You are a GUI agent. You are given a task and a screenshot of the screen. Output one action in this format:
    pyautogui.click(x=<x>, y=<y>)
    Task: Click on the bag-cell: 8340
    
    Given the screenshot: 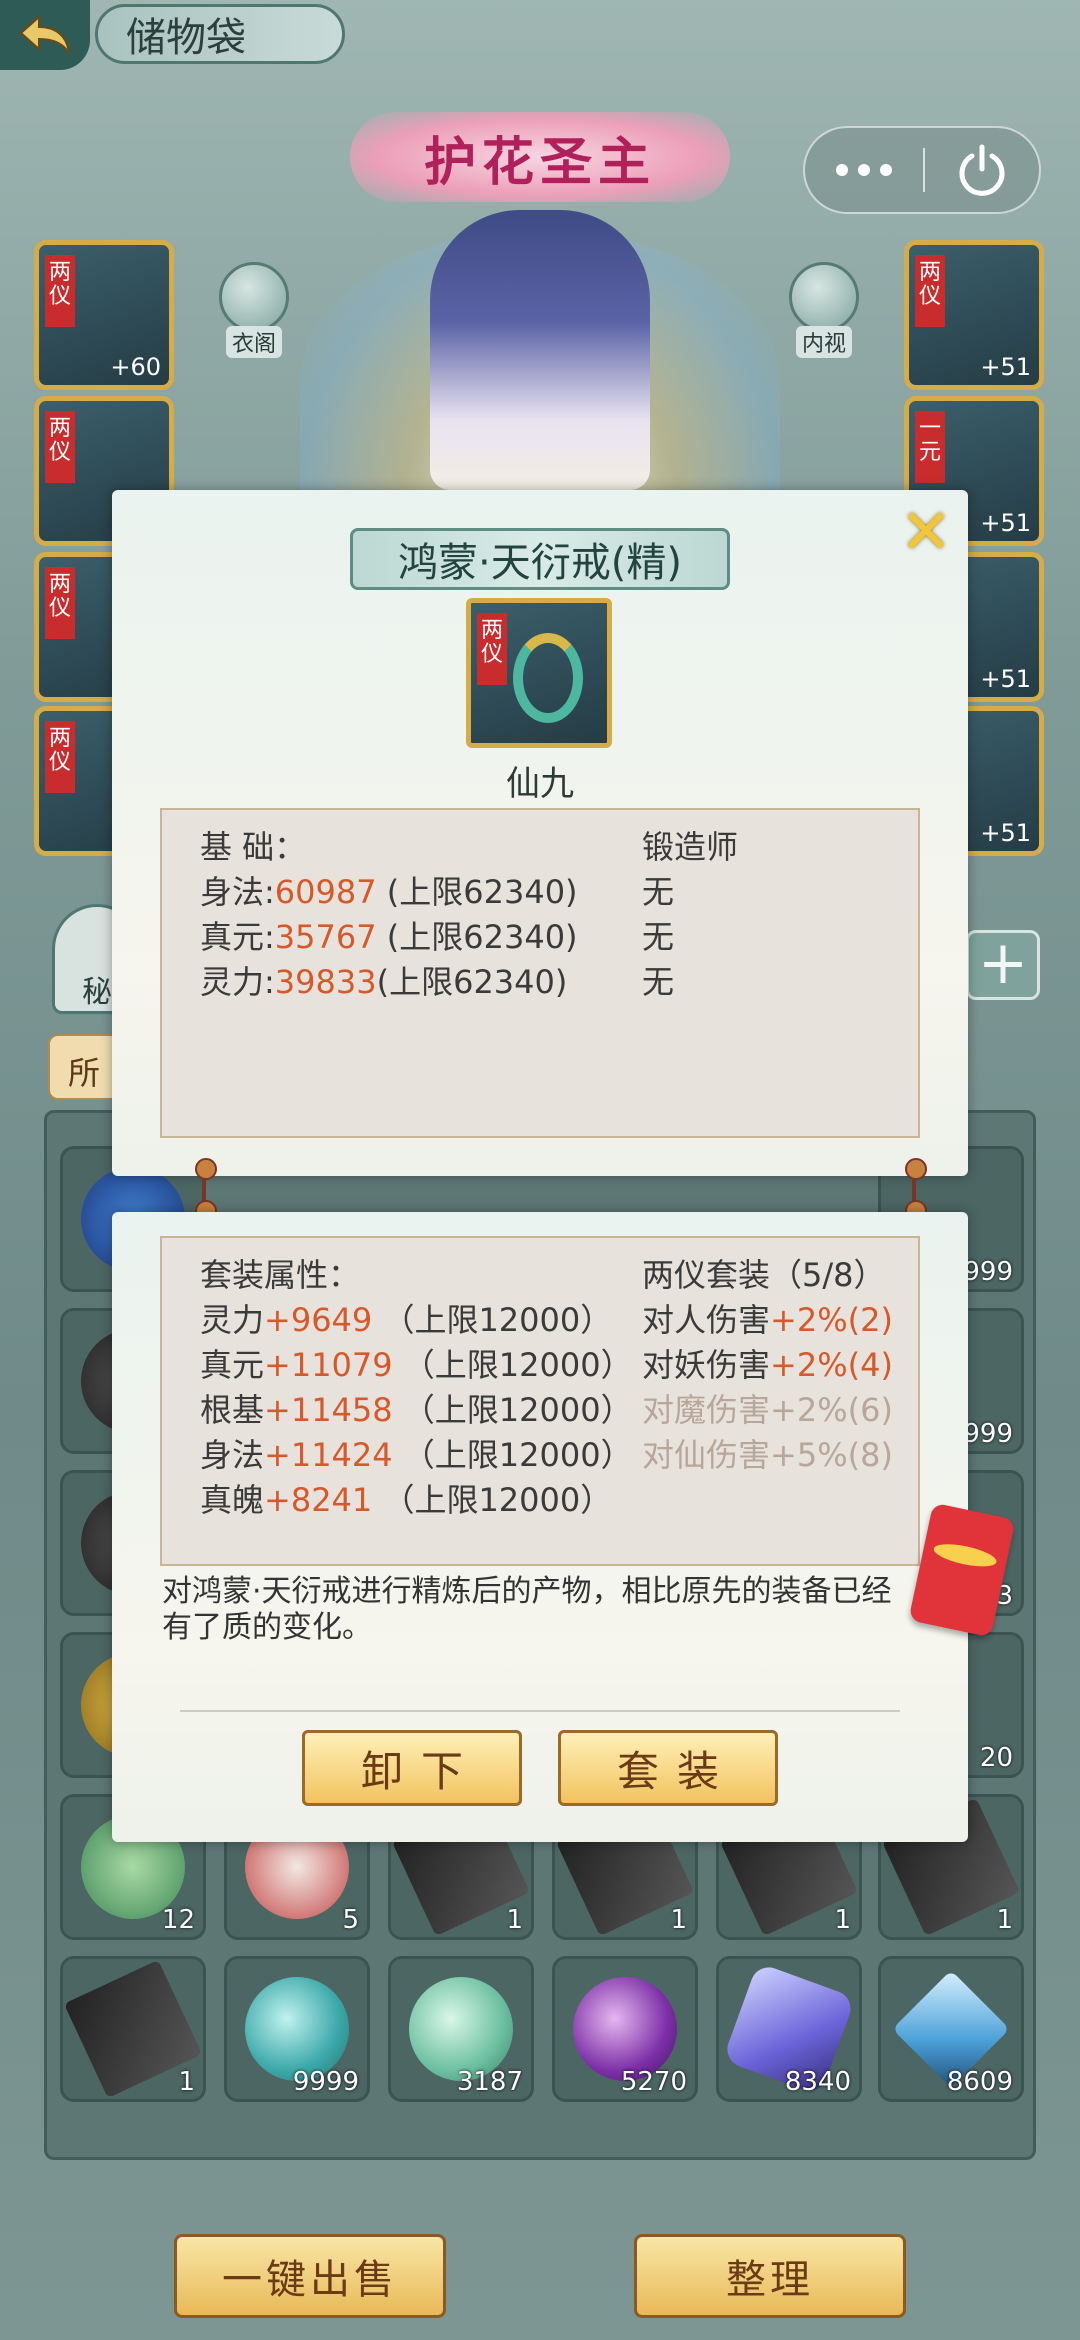 What is the action you would take?
    pyautogui.click(x=789, y=2029)
    